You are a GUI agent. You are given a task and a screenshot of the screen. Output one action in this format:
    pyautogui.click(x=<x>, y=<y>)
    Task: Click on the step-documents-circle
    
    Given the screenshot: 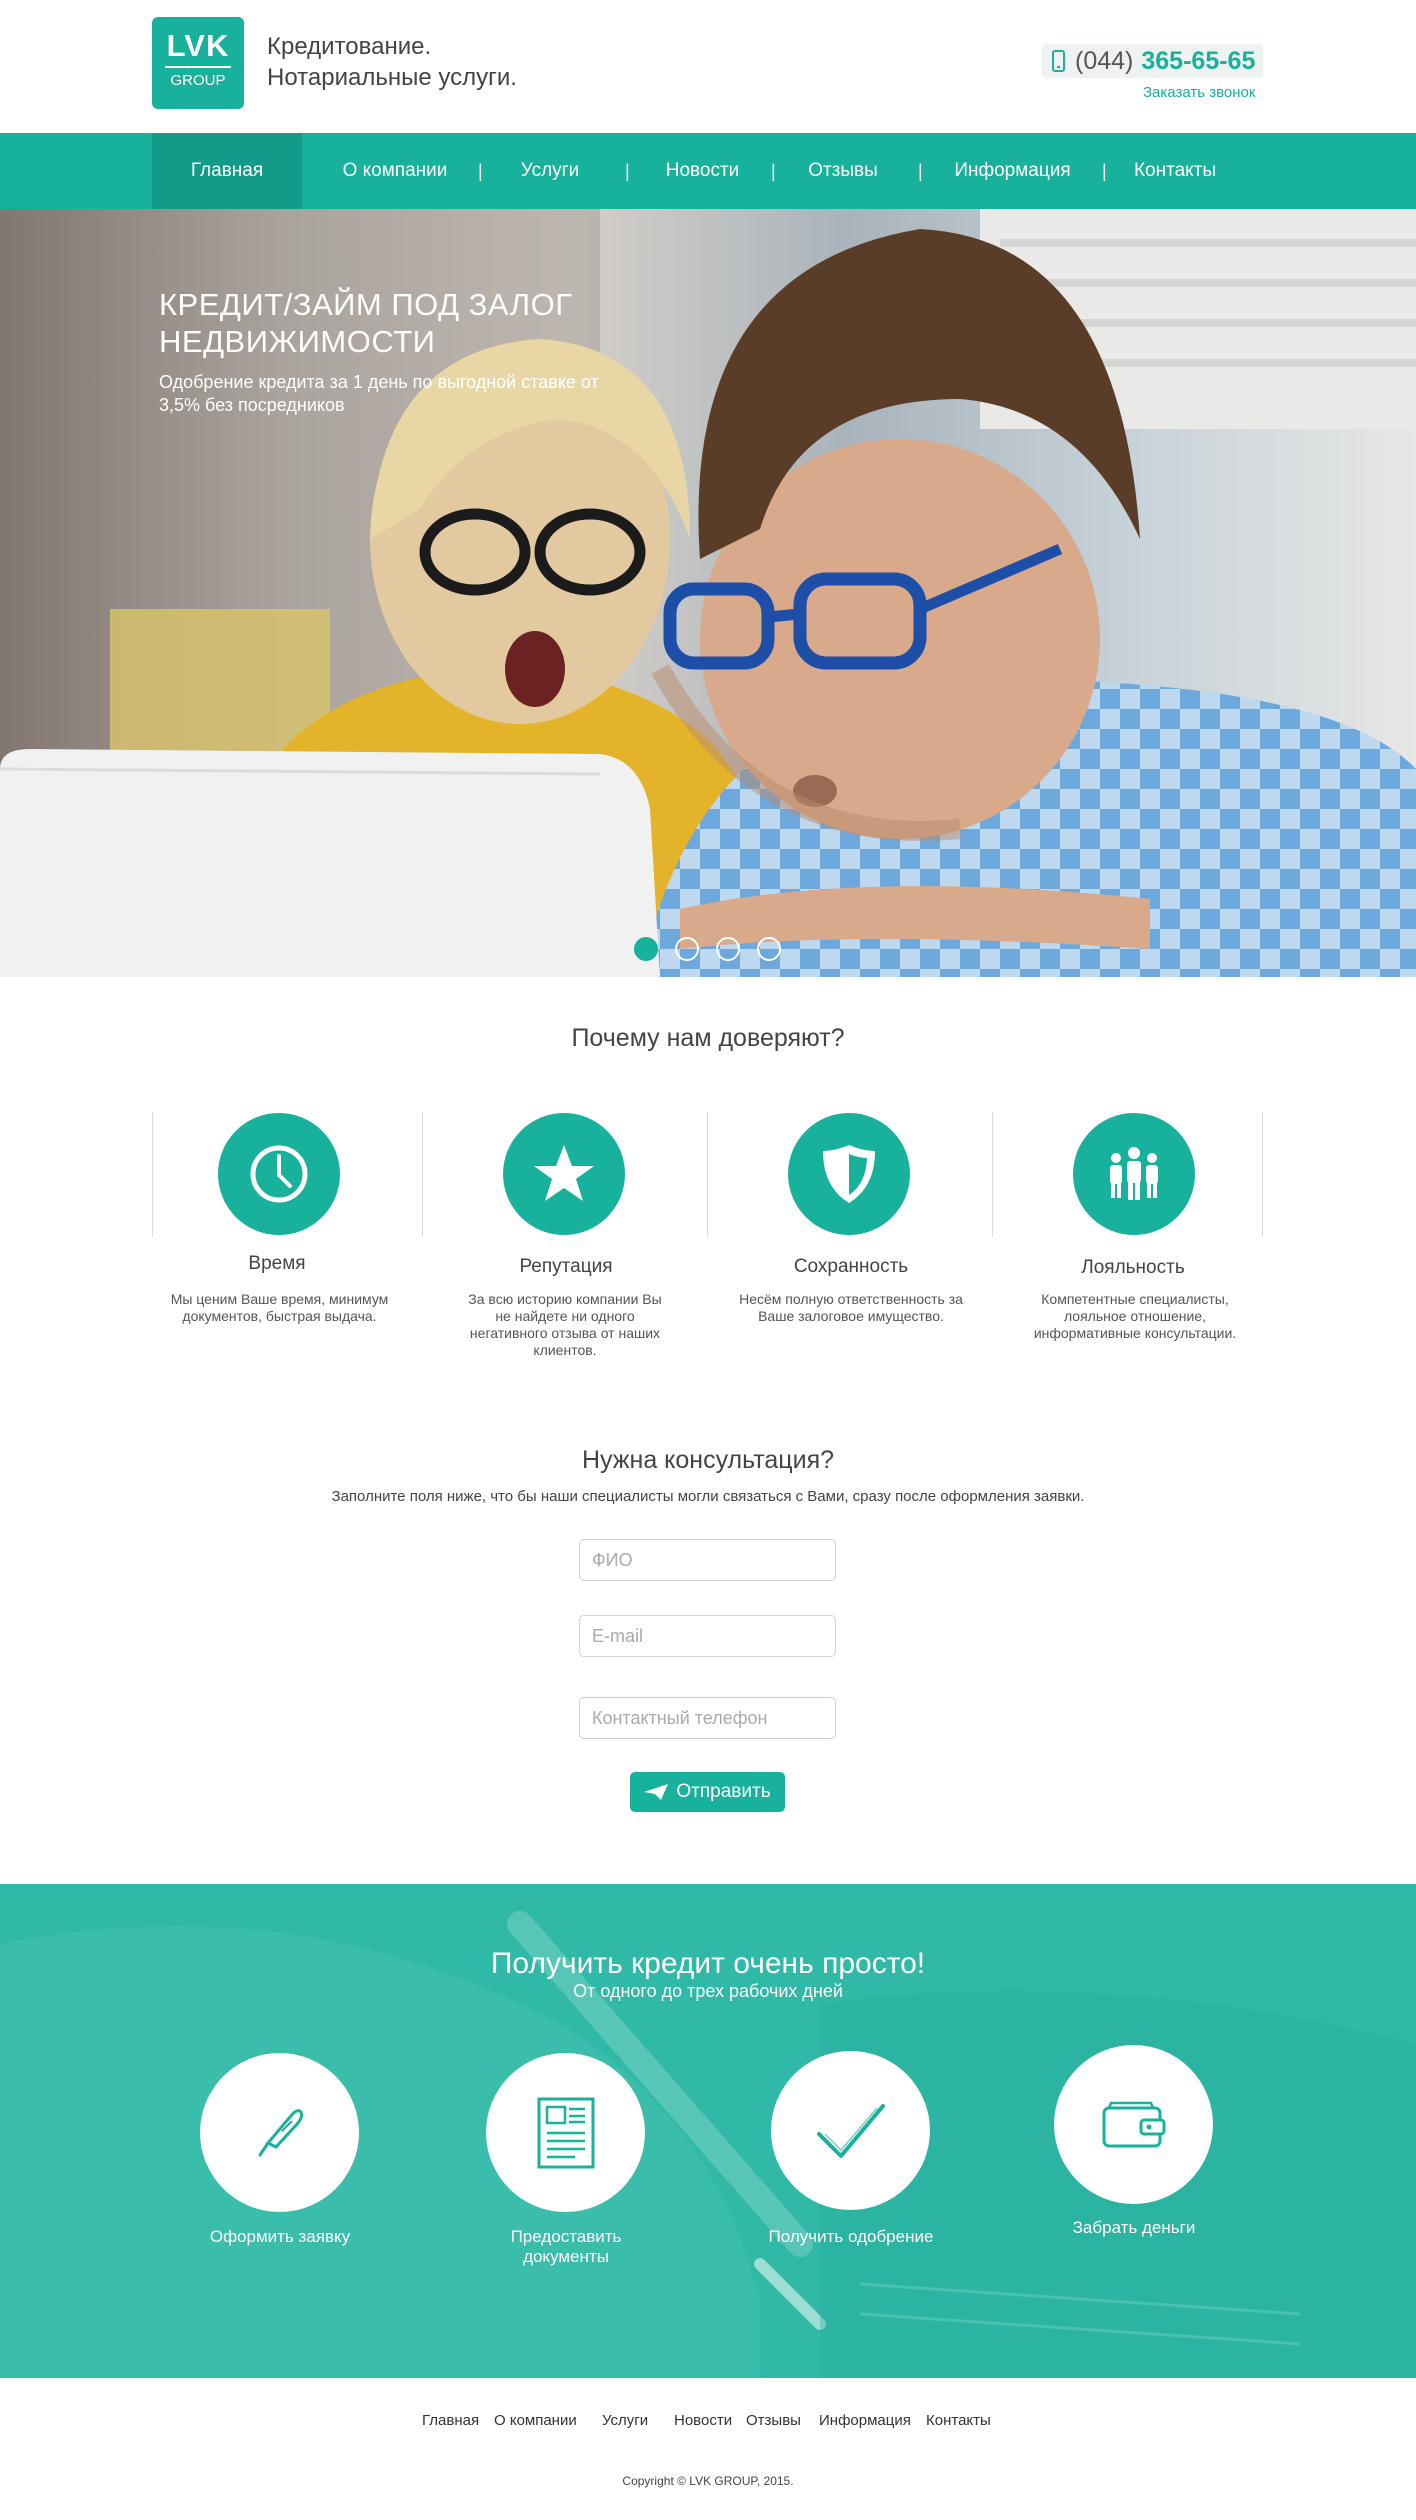 What is the action you would take?
    pyautogui.click(x=565, y=2132)
    